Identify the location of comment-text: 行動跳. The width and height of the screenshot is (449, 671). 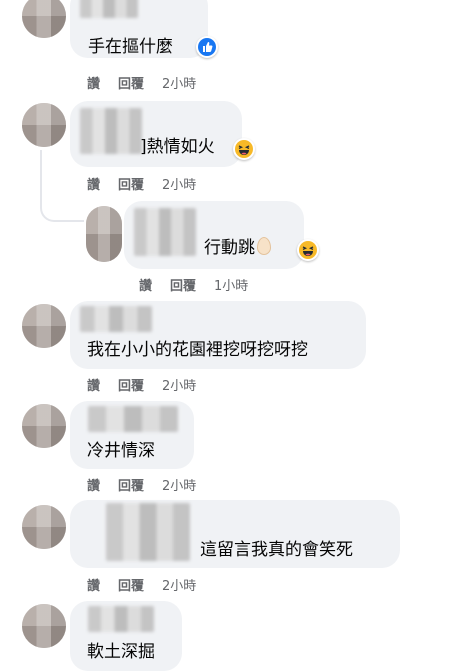
(237, 248).